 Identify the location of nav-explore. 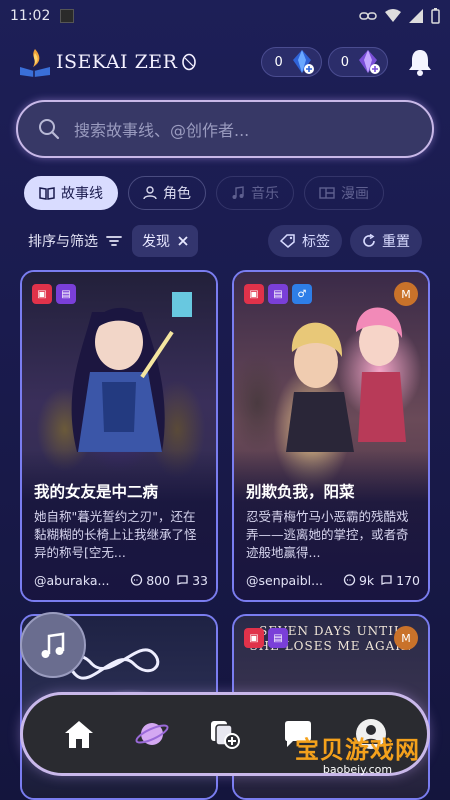
(152, 734).